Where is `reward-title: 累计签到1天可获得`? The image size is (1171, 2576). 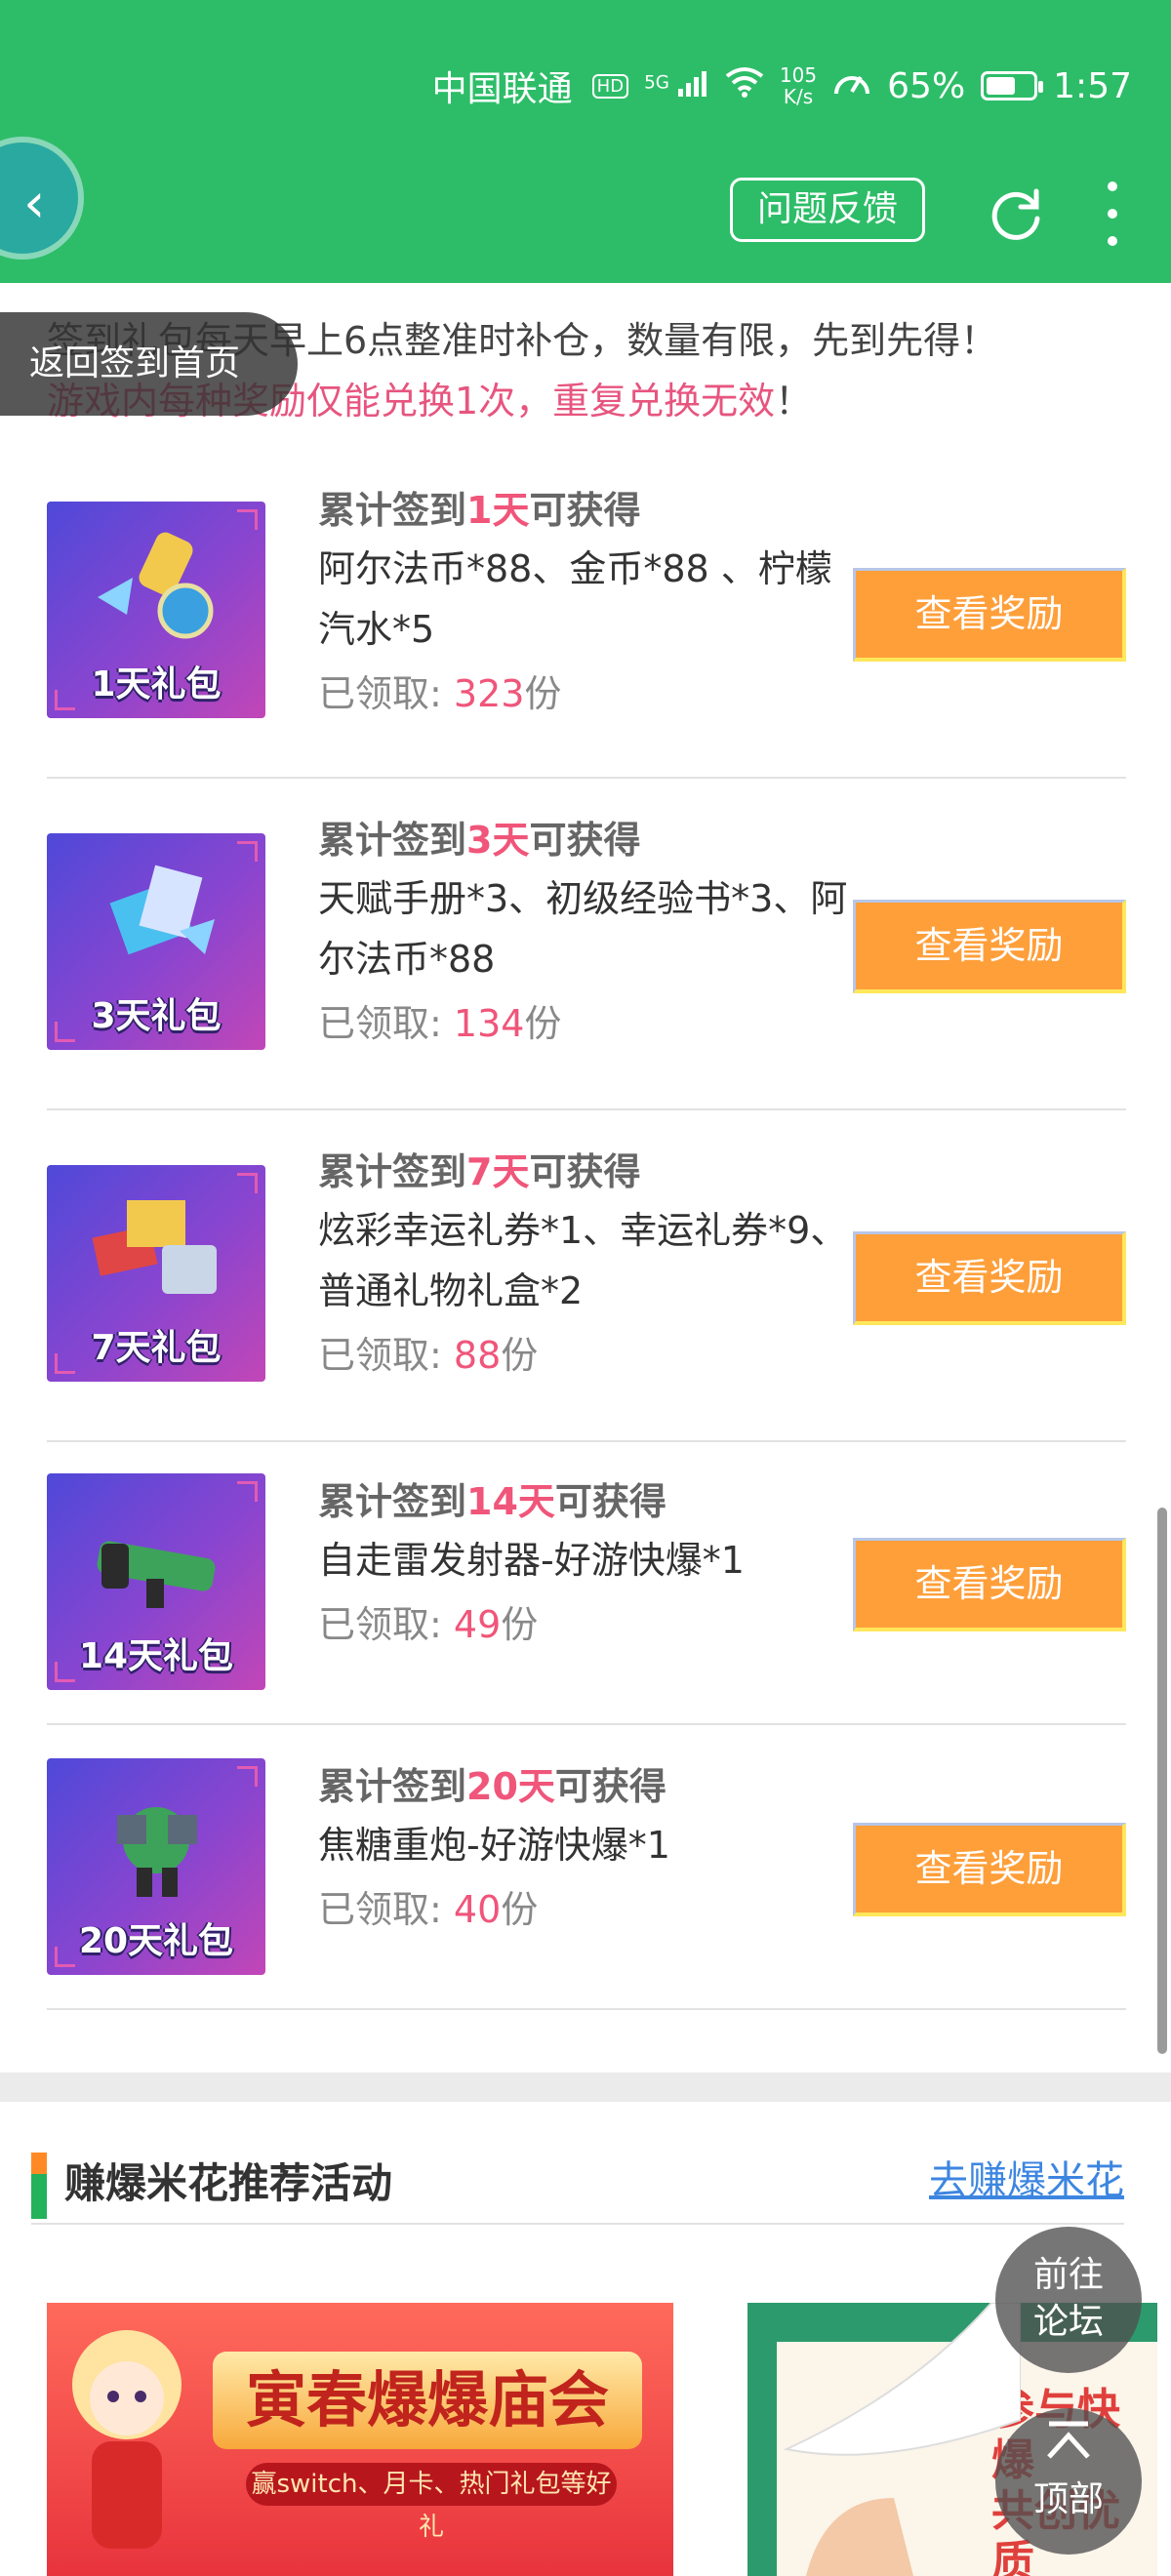 reward-title: 累计签到1天可获得 is located at coordinates (479, 510).